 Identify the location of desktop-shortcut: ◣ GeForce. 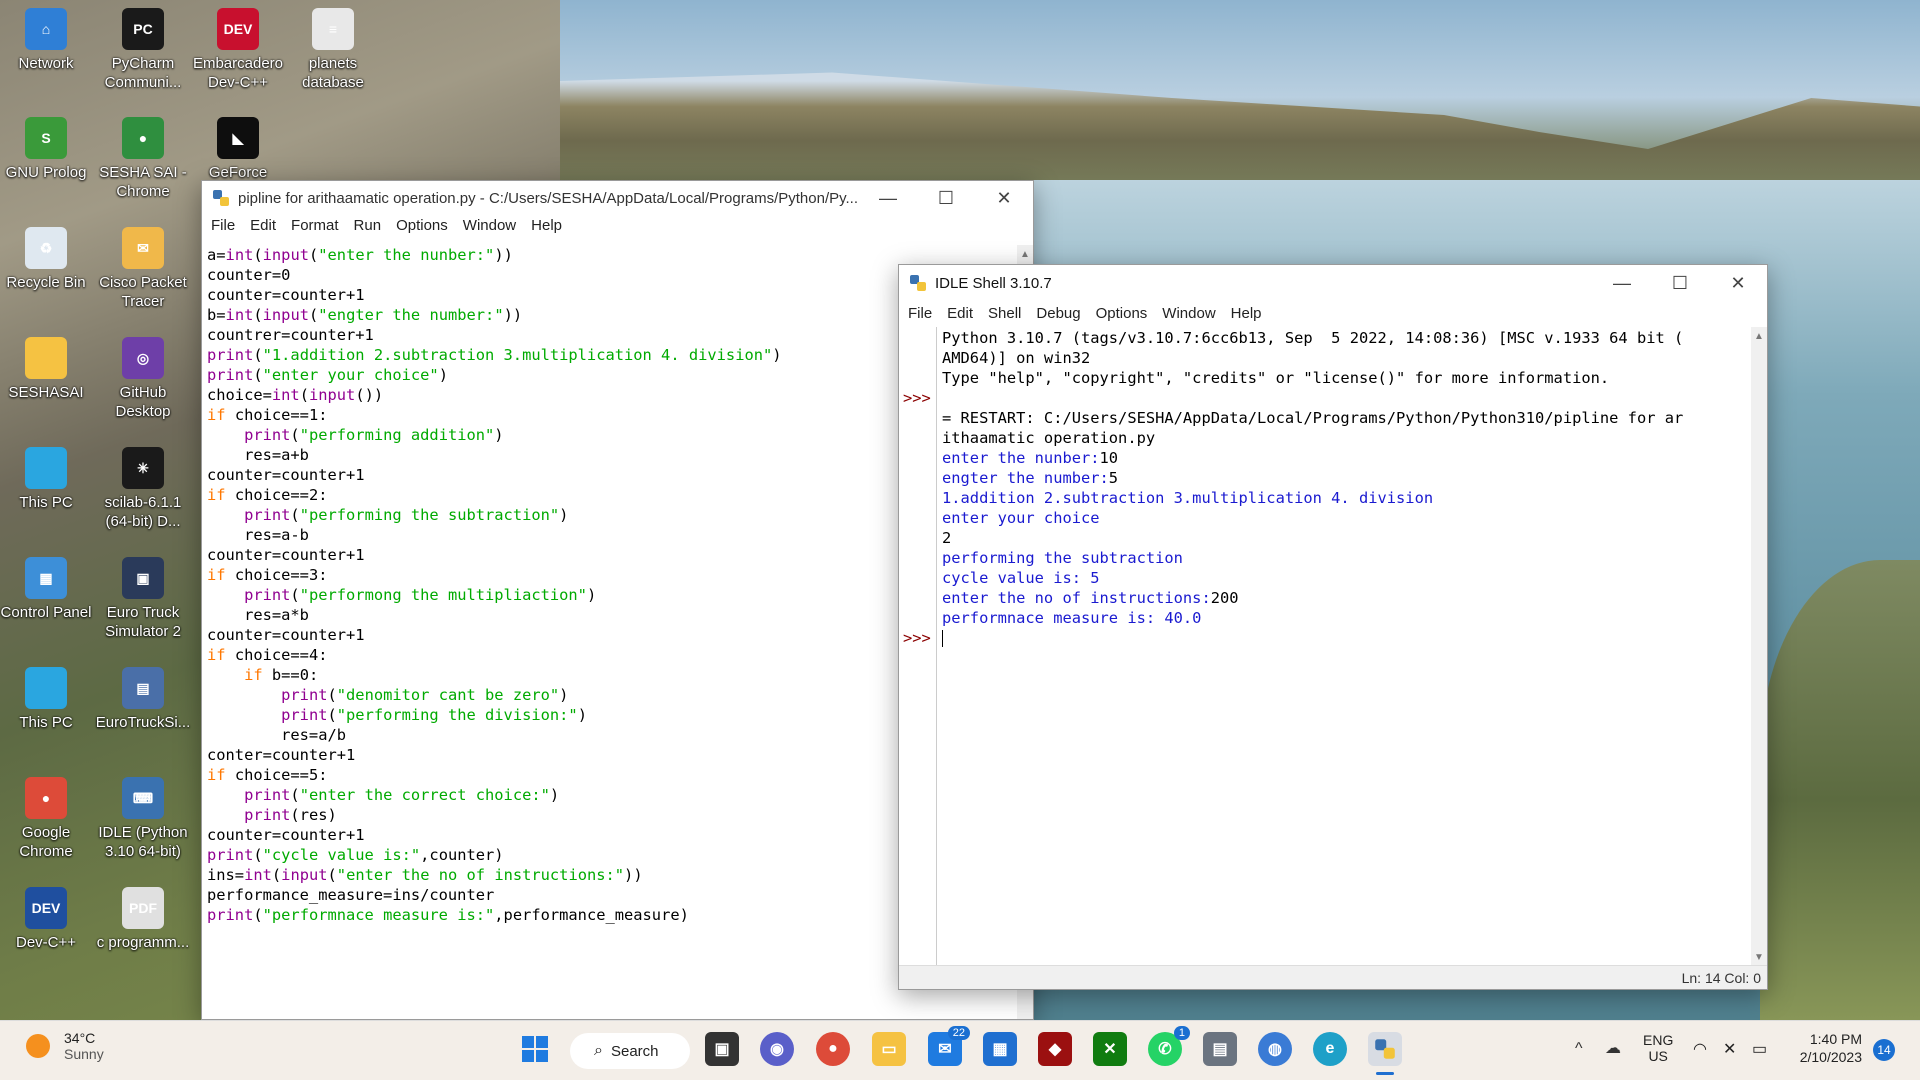
(238, 149).